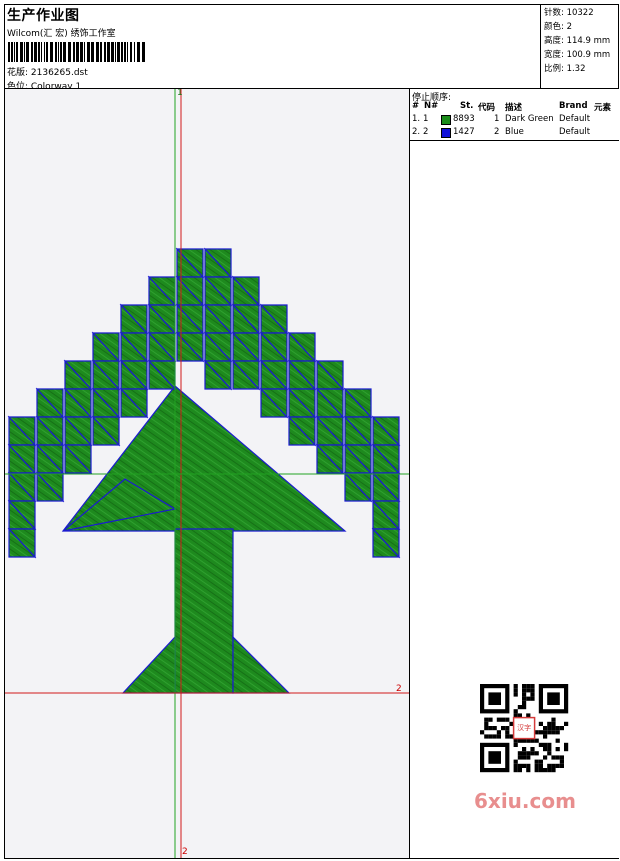 The width and height of the screenshot is (620, 861). What do you see at coordinates (464, 132) in the screenshot?
I see `row-stitches: 1427` at bounding box center [464, 132].